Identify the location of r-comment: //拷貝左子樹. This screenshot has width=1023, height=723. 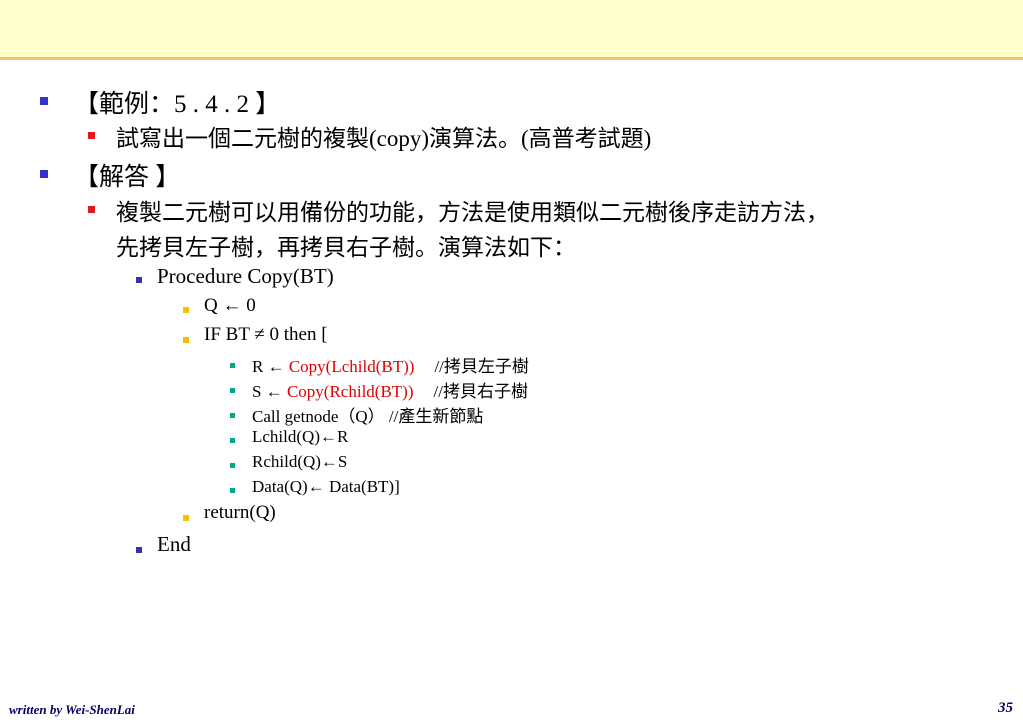
(481, 366).